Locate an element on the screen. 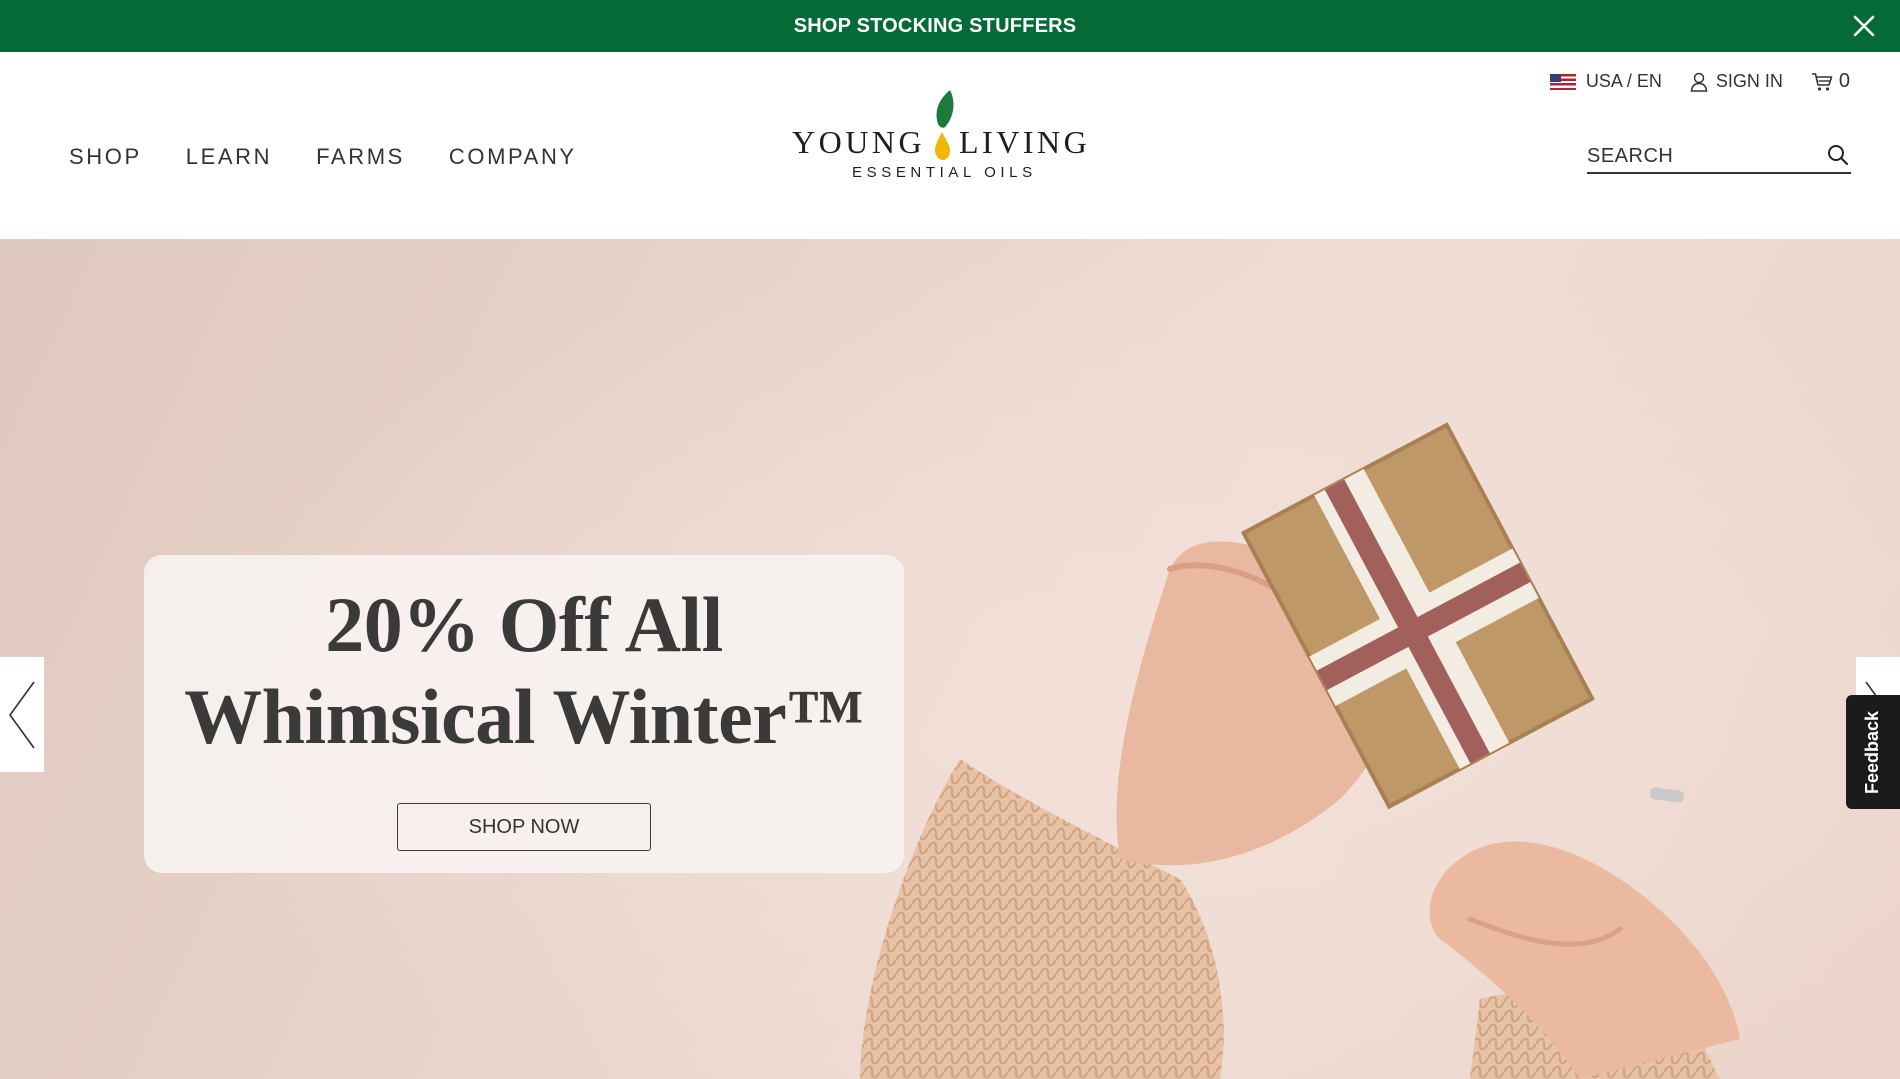 The image size is (1900, 1079). search-icon is located at coordinates (1838, 157).